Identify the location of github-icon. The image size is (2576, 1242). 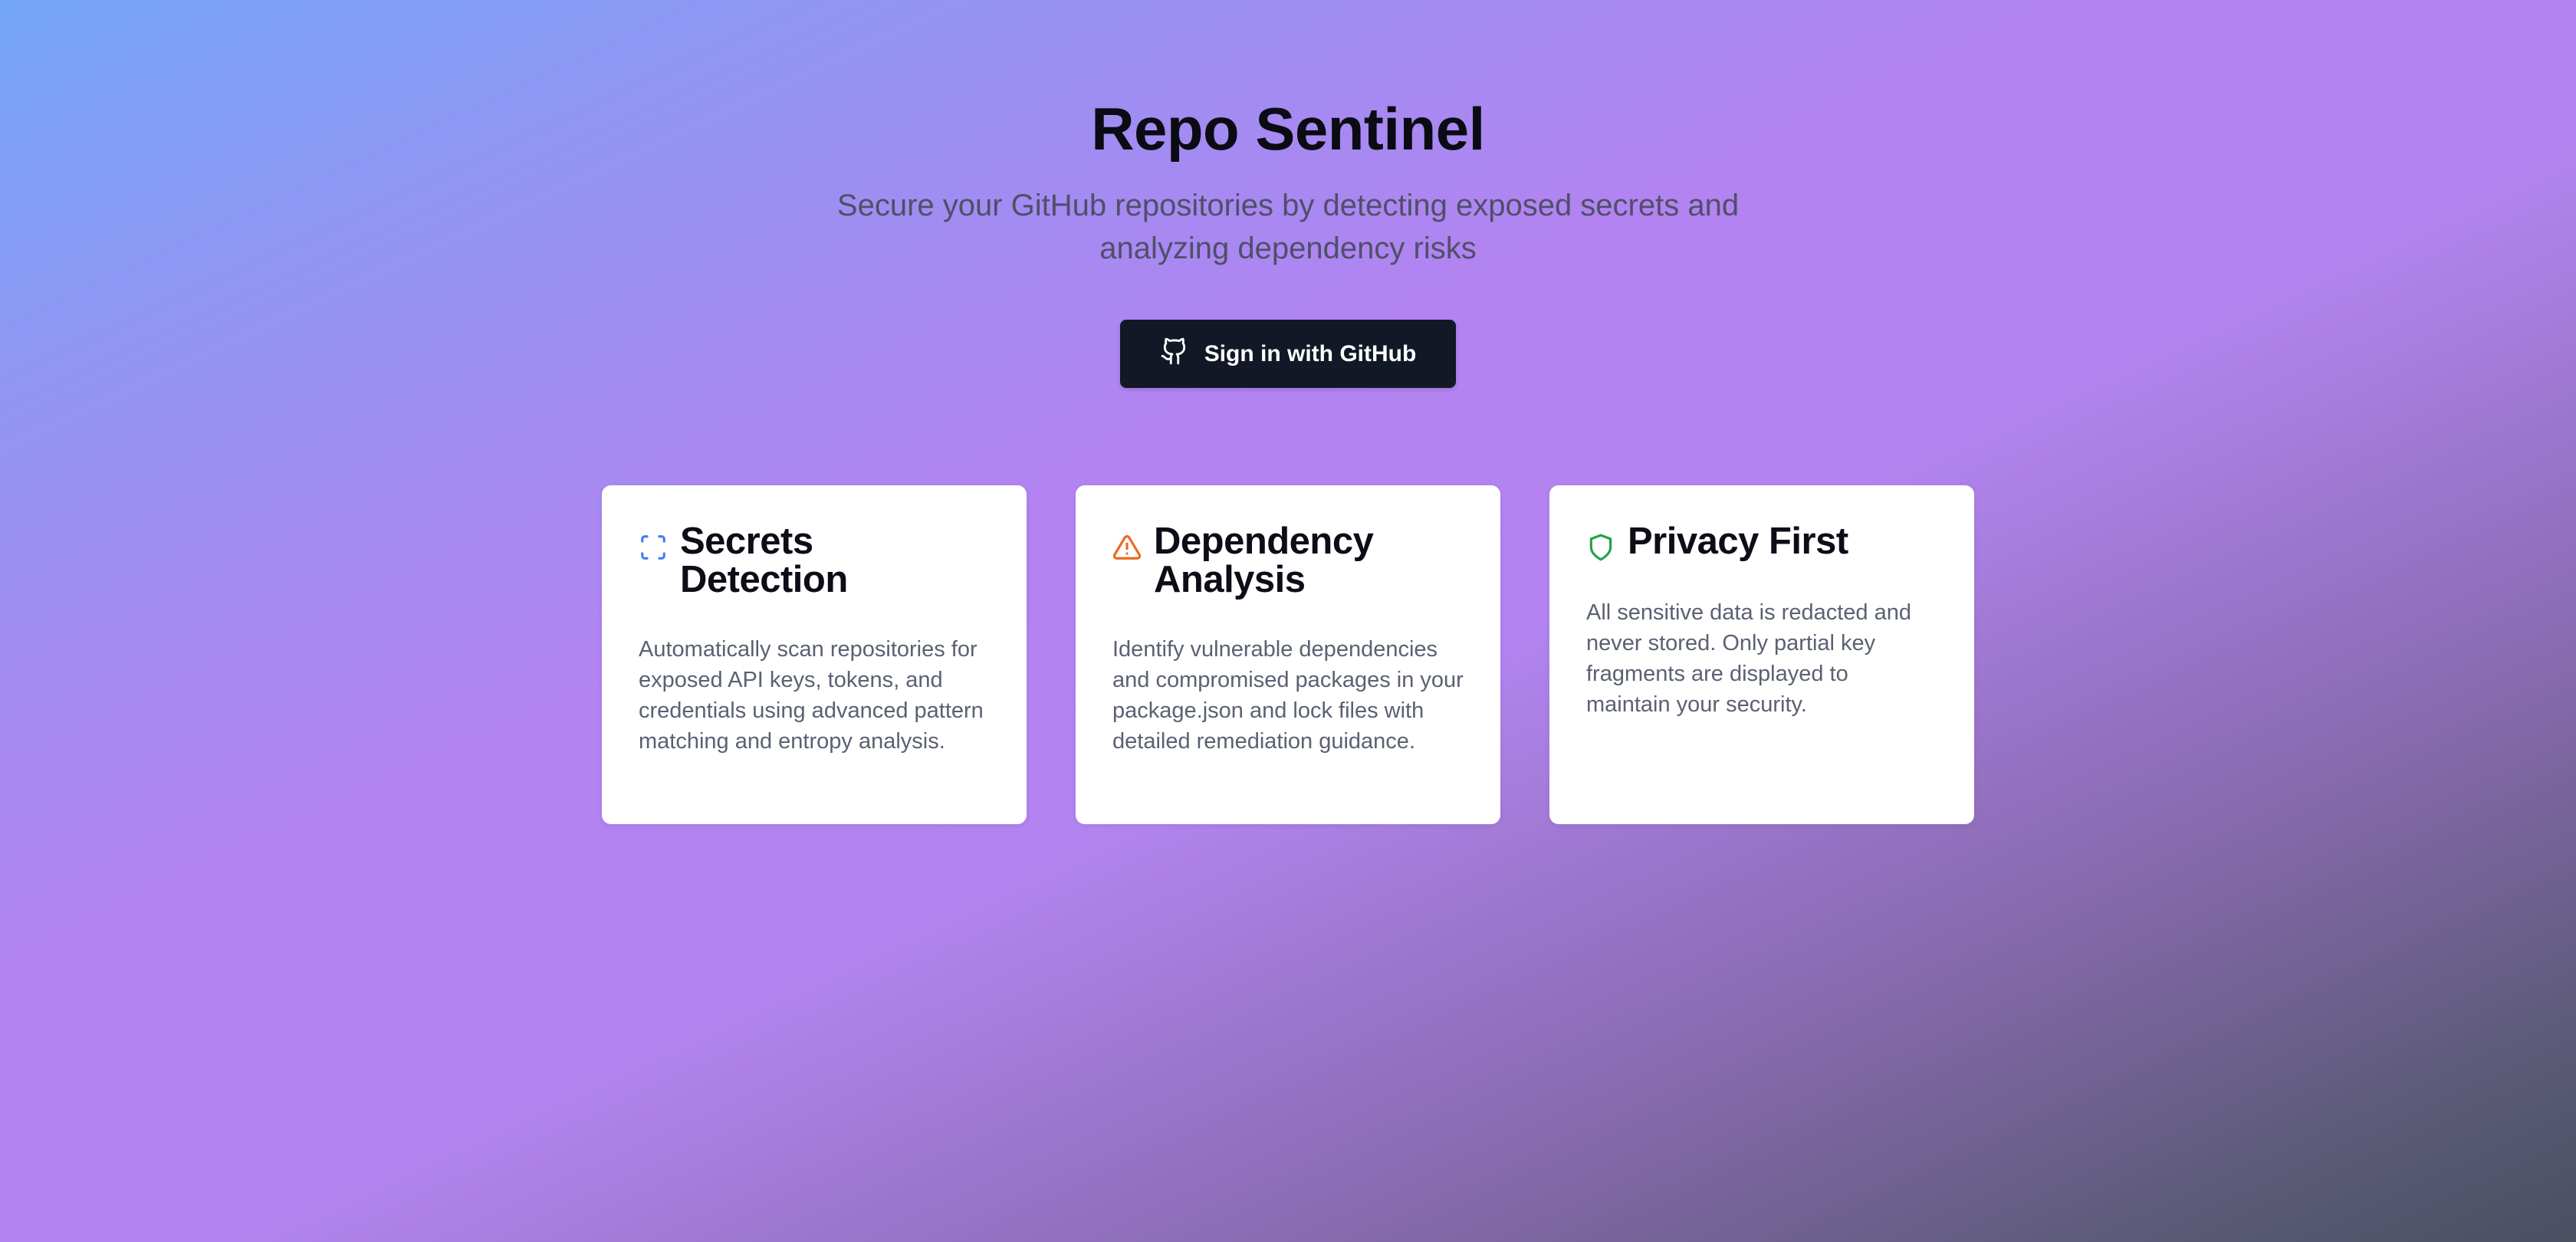
(1175, 355).